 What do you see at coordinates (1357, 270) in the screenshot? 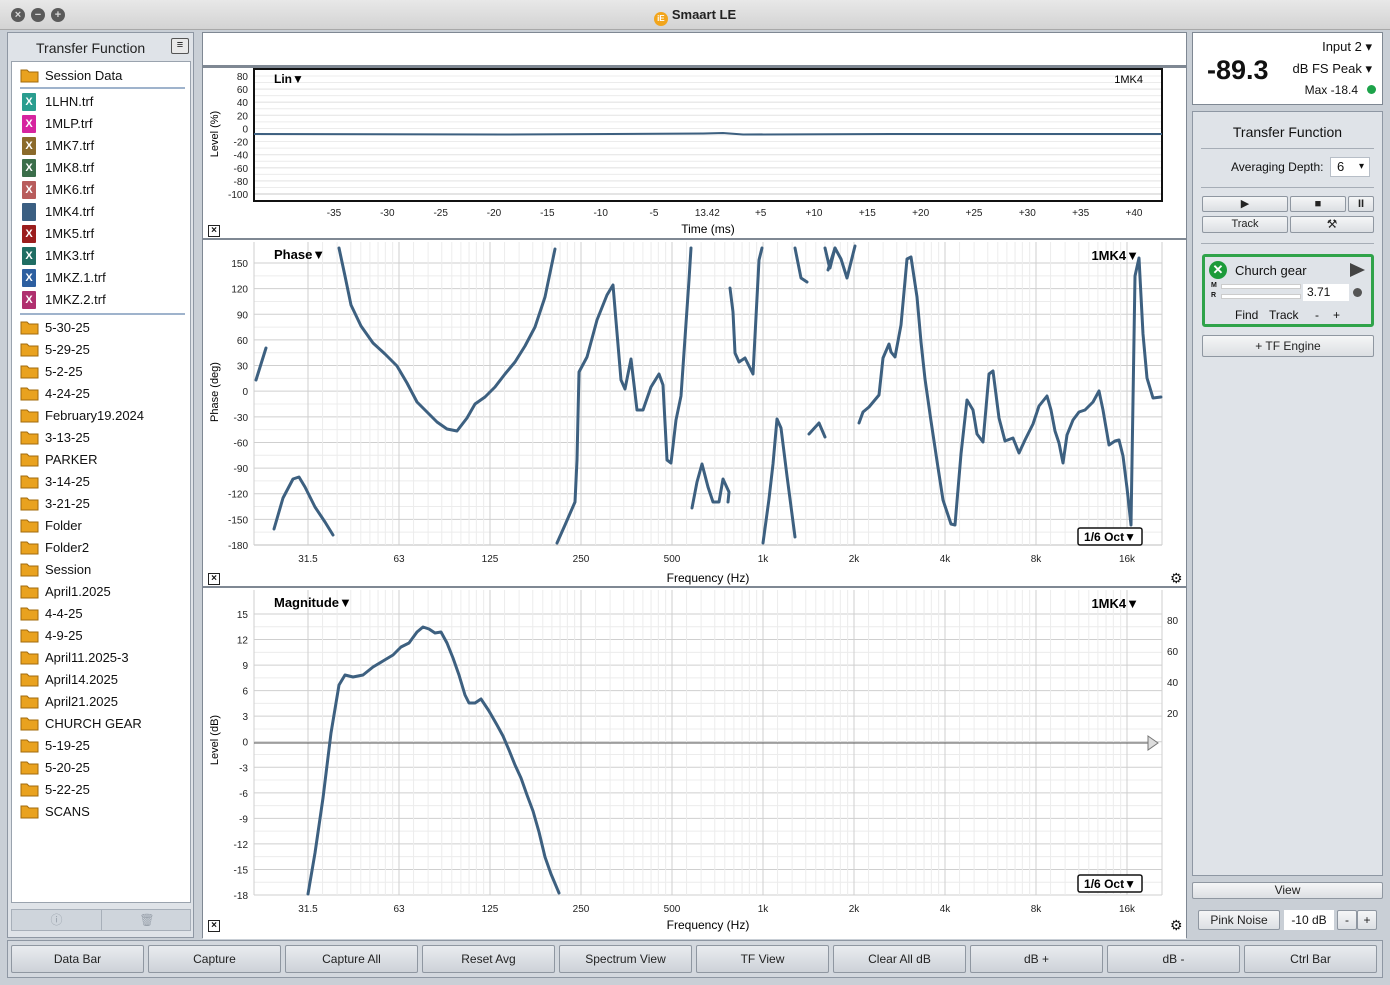
I see `engine-play-icon` at bounding box center [1357, 270].